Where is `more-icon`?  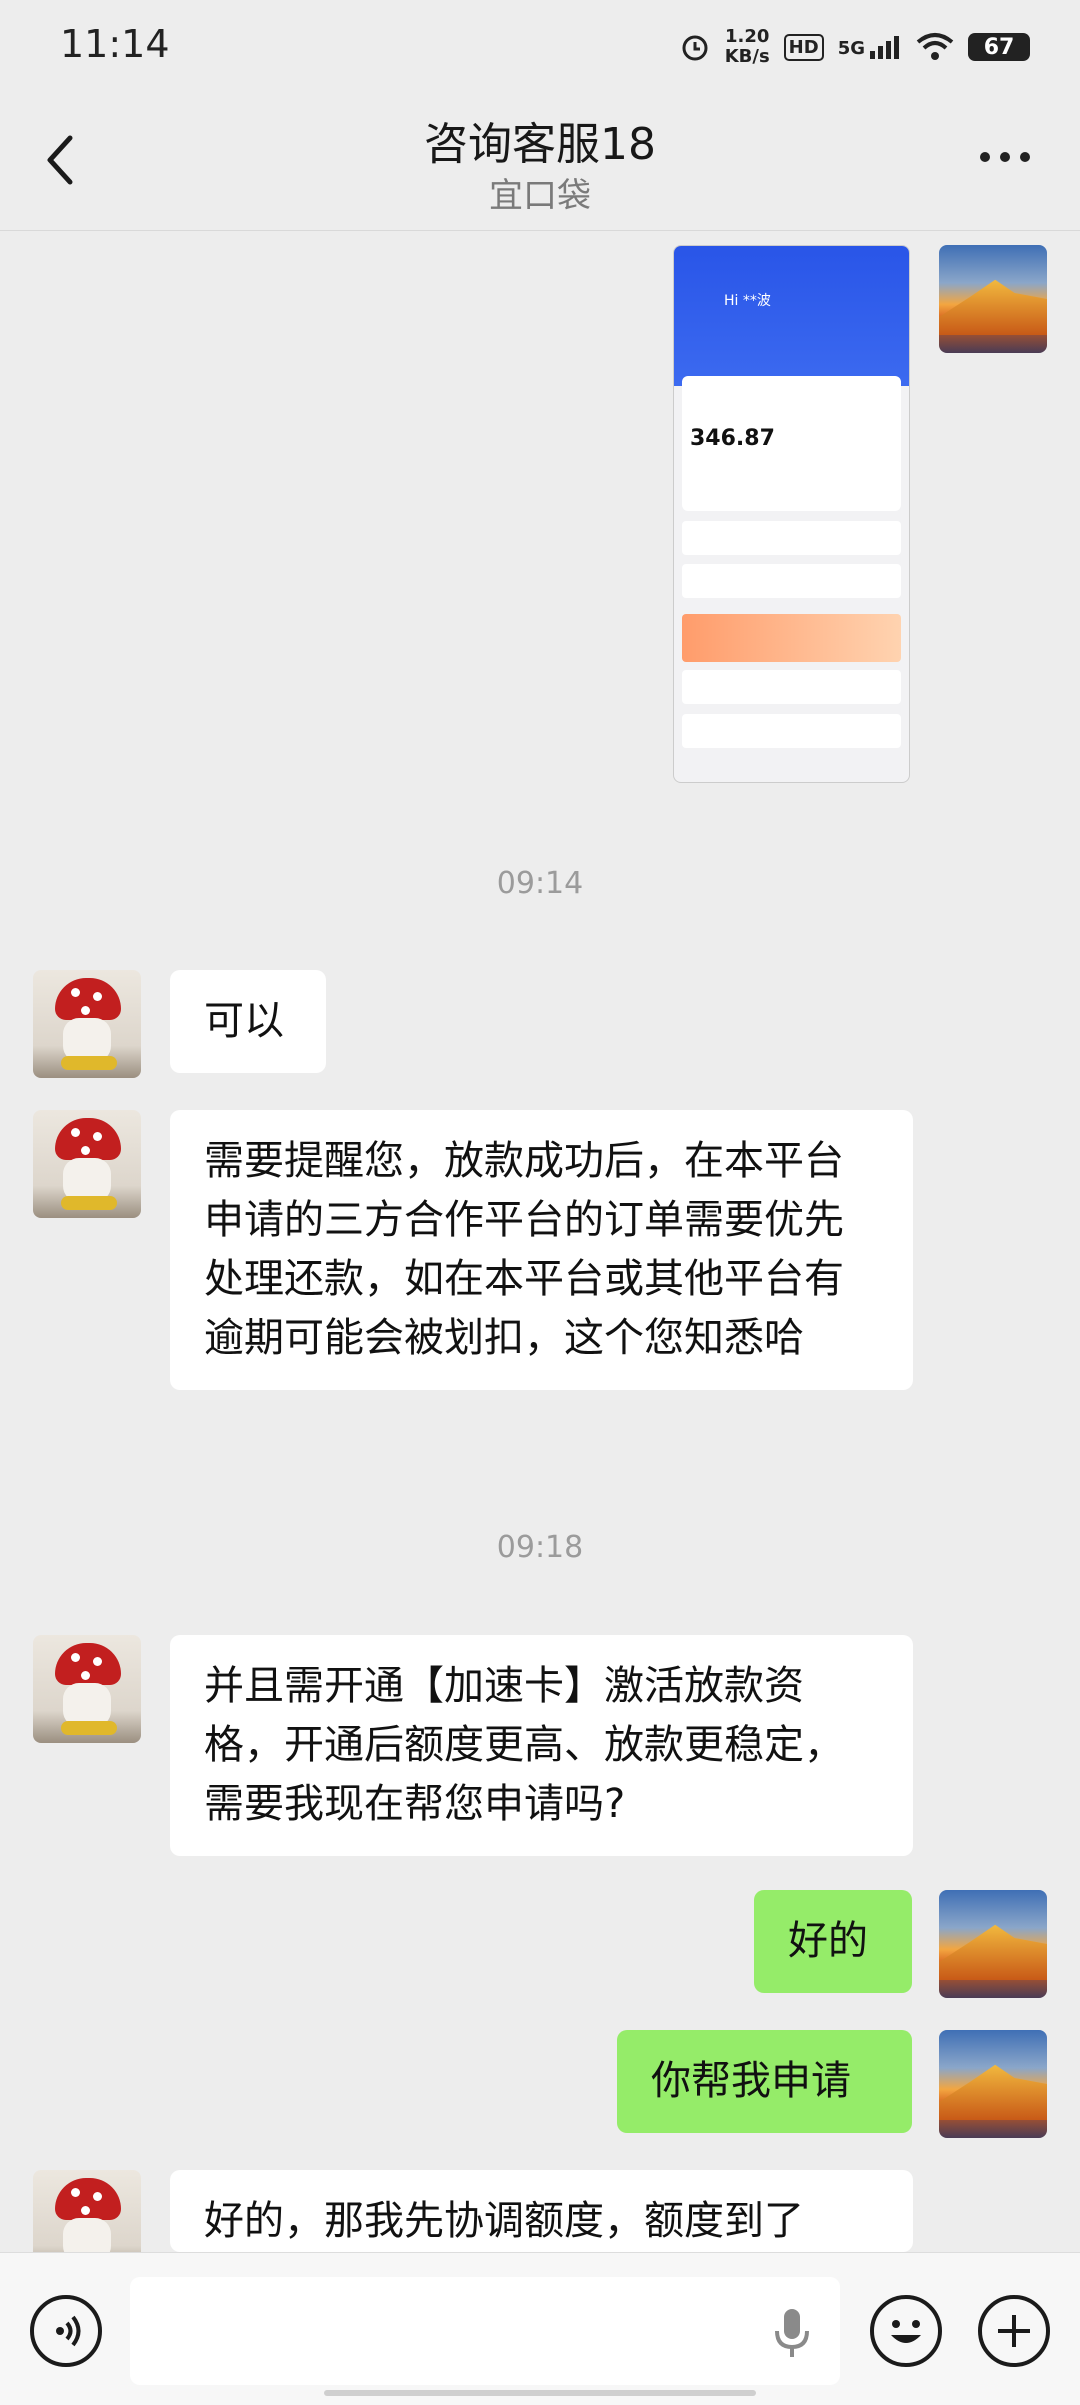
more-icon is located at coordinates (1010, 157).